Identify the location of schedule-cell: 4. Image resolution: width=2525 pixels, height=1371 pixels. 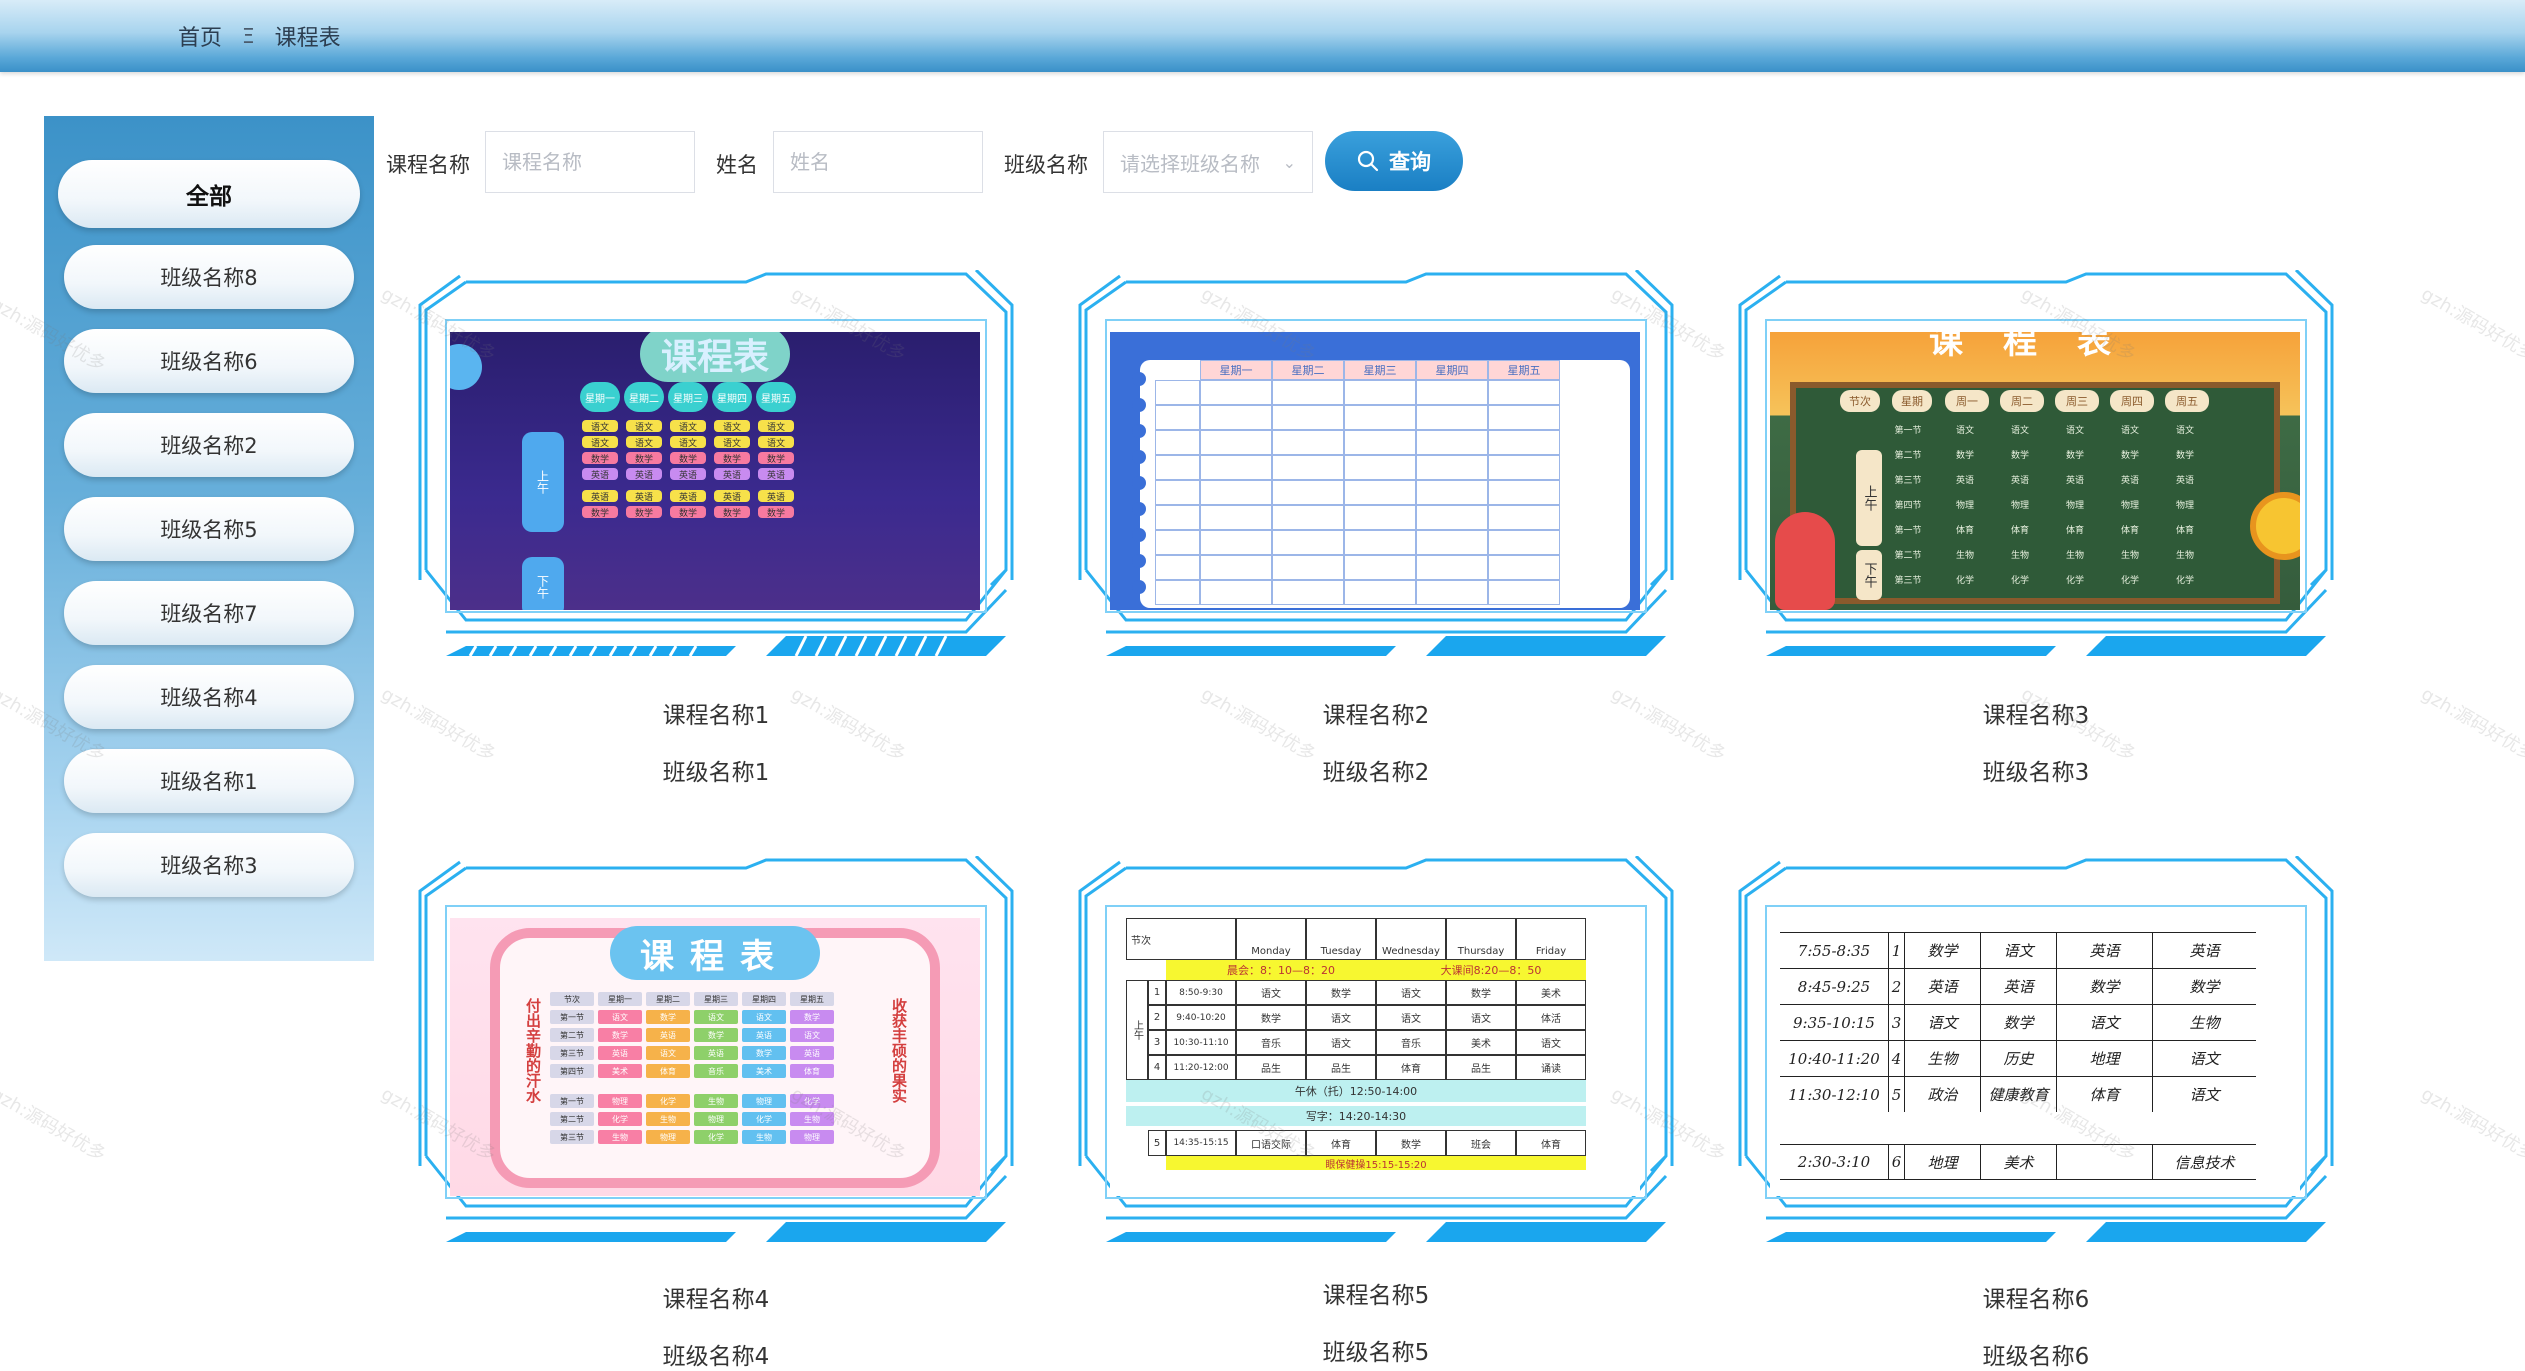
(1157, 1067).